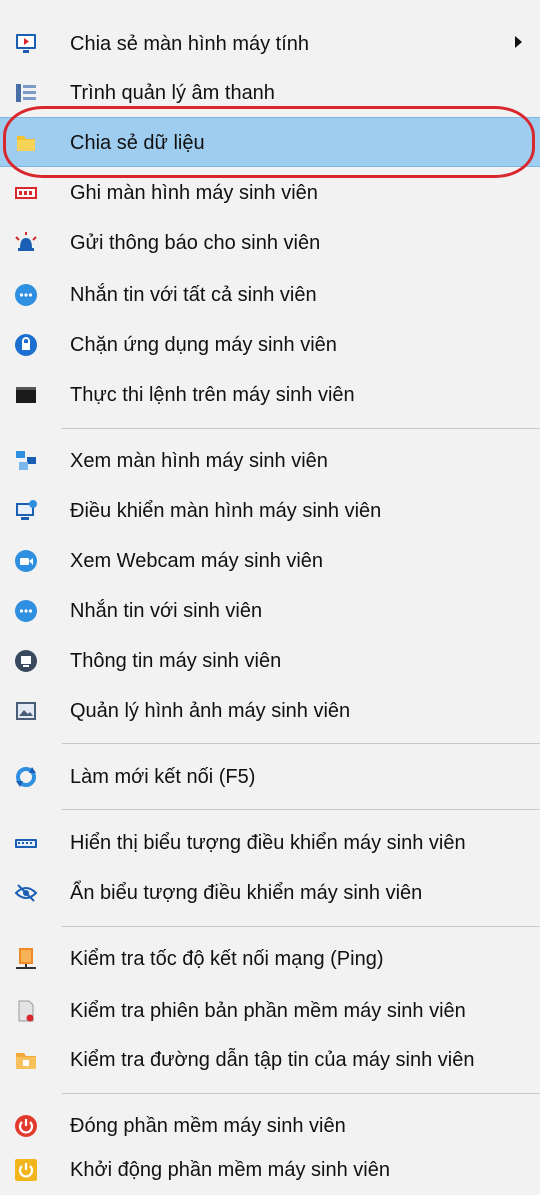  Describe the element at coordinates (163, 777) in the screenshot. I see `menu-item-label: Làm mới kết nối (F5)` at that location.